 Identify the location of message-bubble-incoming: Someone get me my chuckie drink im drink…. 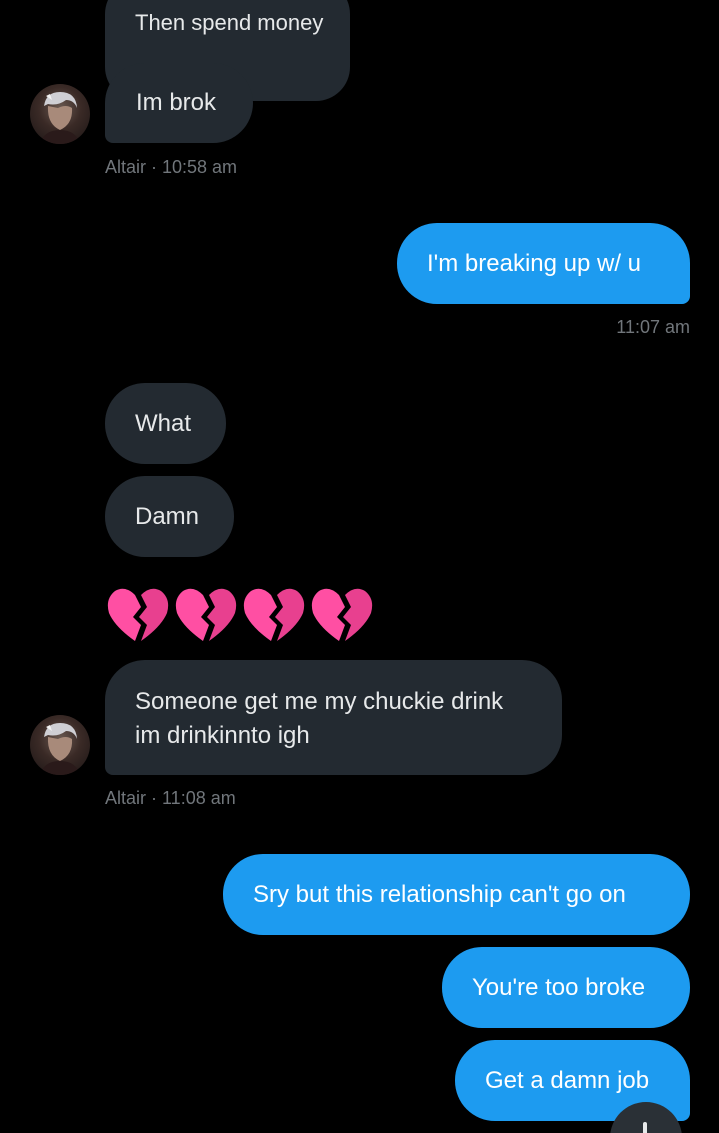
(333, 717).